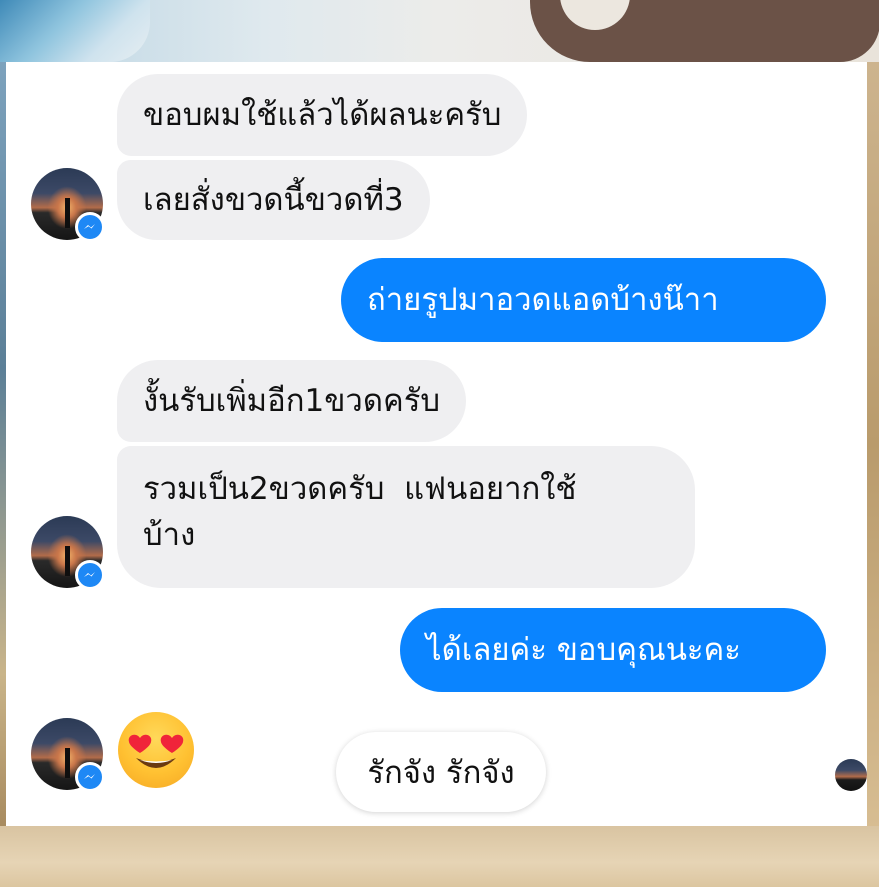 Image resolution: width=879 pixels, height=887 pixels. What do you see at coordinates (406, 517) in the screenshot?
I see `message-bubble-incoming: รวมเป็น2ขวดครับ แฟนอยากใช้ บ้าง` at bounding box center [406, 517].